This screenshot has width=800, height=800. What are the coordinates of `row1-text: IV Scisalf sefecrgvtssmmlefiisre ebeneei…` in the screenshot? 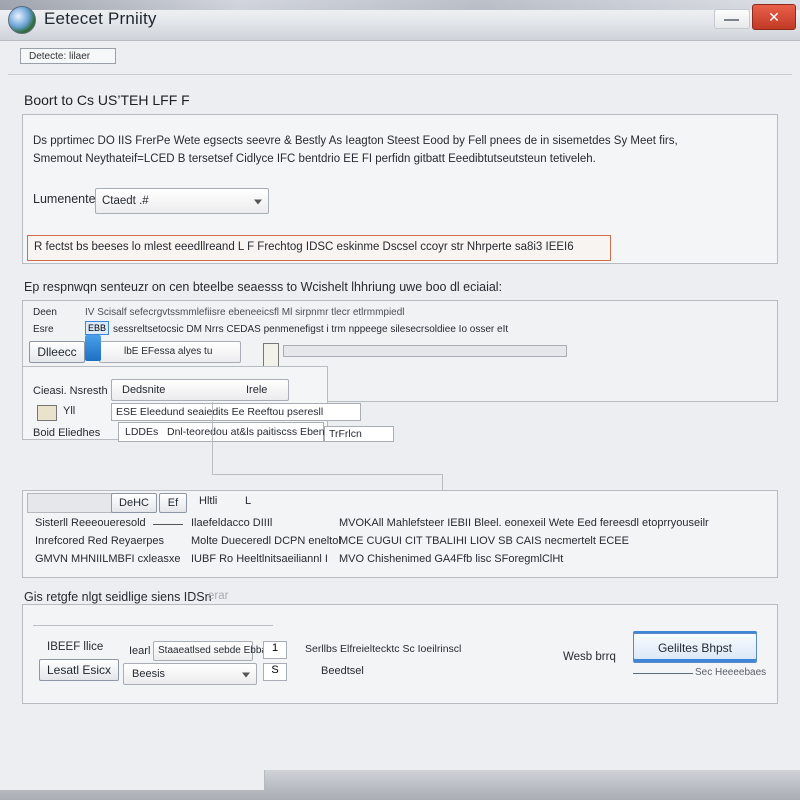 It's located at (245, 312).